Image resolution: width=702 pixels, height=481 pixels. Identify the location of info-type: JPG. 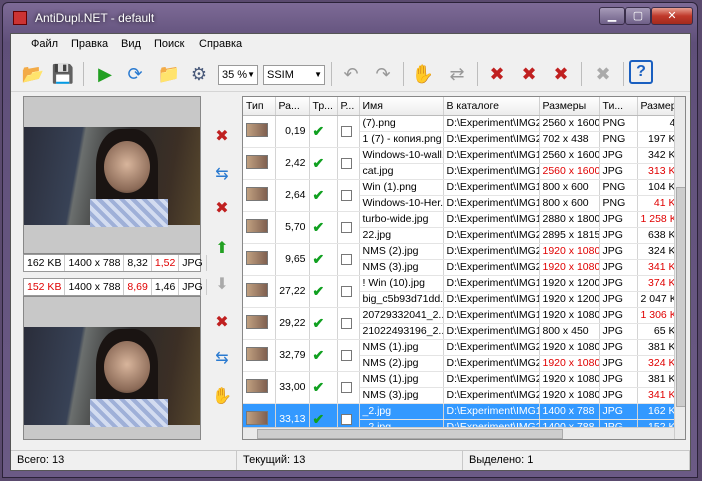
(193, 263).